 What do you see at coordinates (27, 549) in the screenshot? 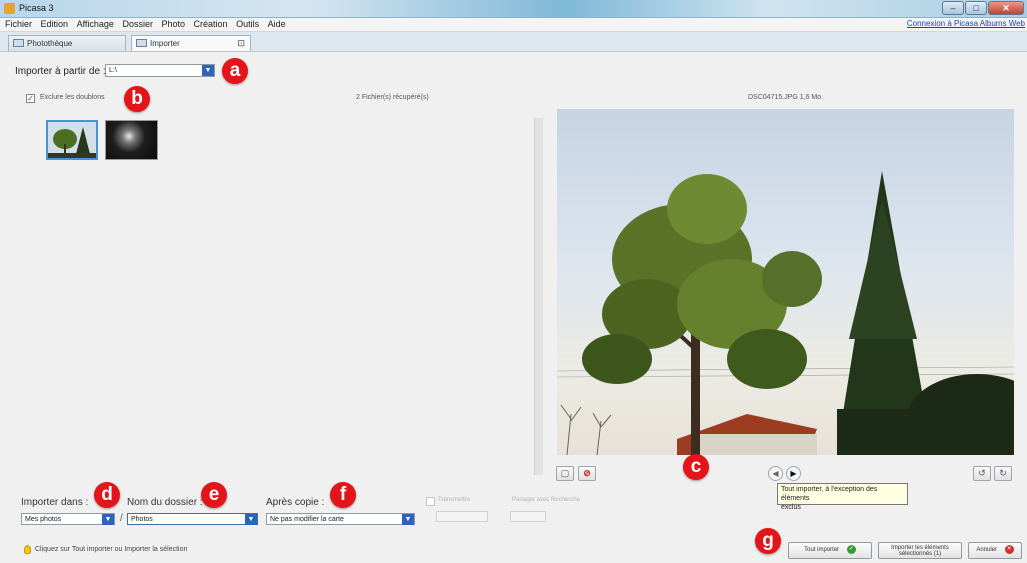
I see `lightbulb-icon` at bounding box center [27, 549].